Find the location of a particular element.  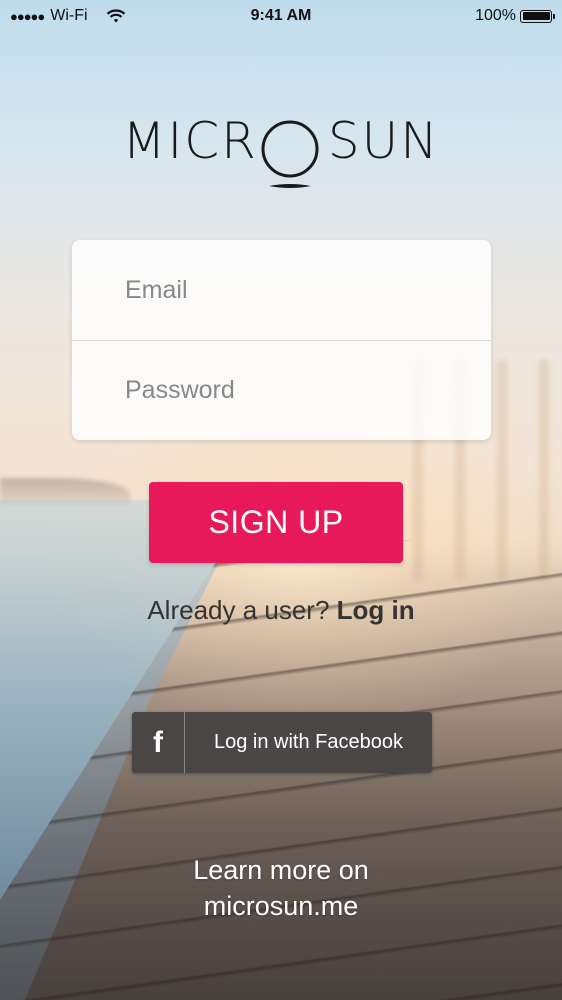

battery-fill is located at coordinates (536, 16).